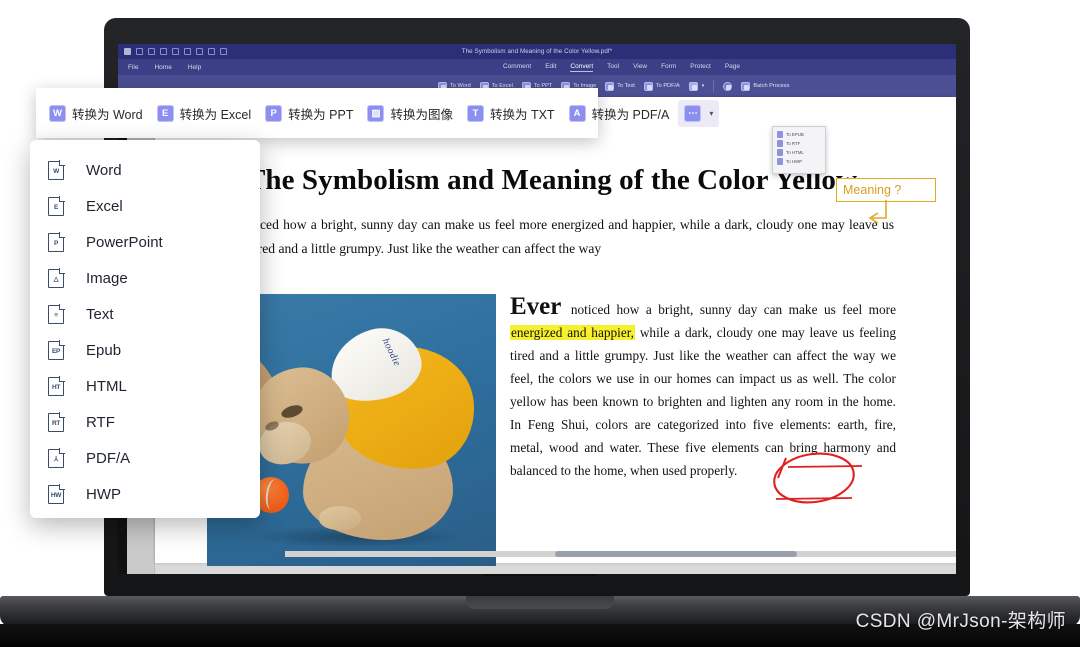 This screenshot has height=647, width=1080. I want to click on convert-to-word-label: 转换为 Word, so click(107, 114).